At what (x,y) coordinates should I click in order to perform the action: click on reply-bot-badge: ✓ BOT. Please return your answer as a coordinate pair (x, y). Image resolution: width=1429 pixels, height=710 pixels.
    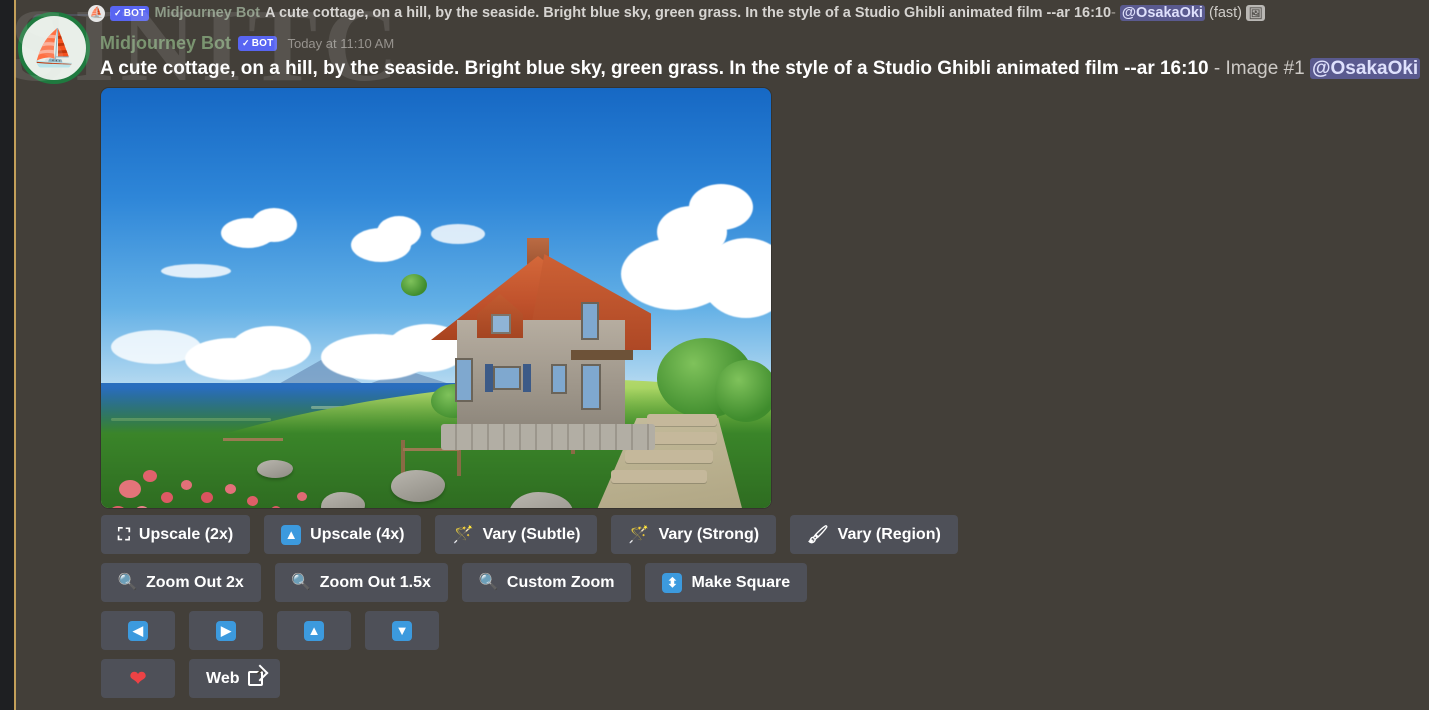
    Looking at the image, I should click on (130, 13).